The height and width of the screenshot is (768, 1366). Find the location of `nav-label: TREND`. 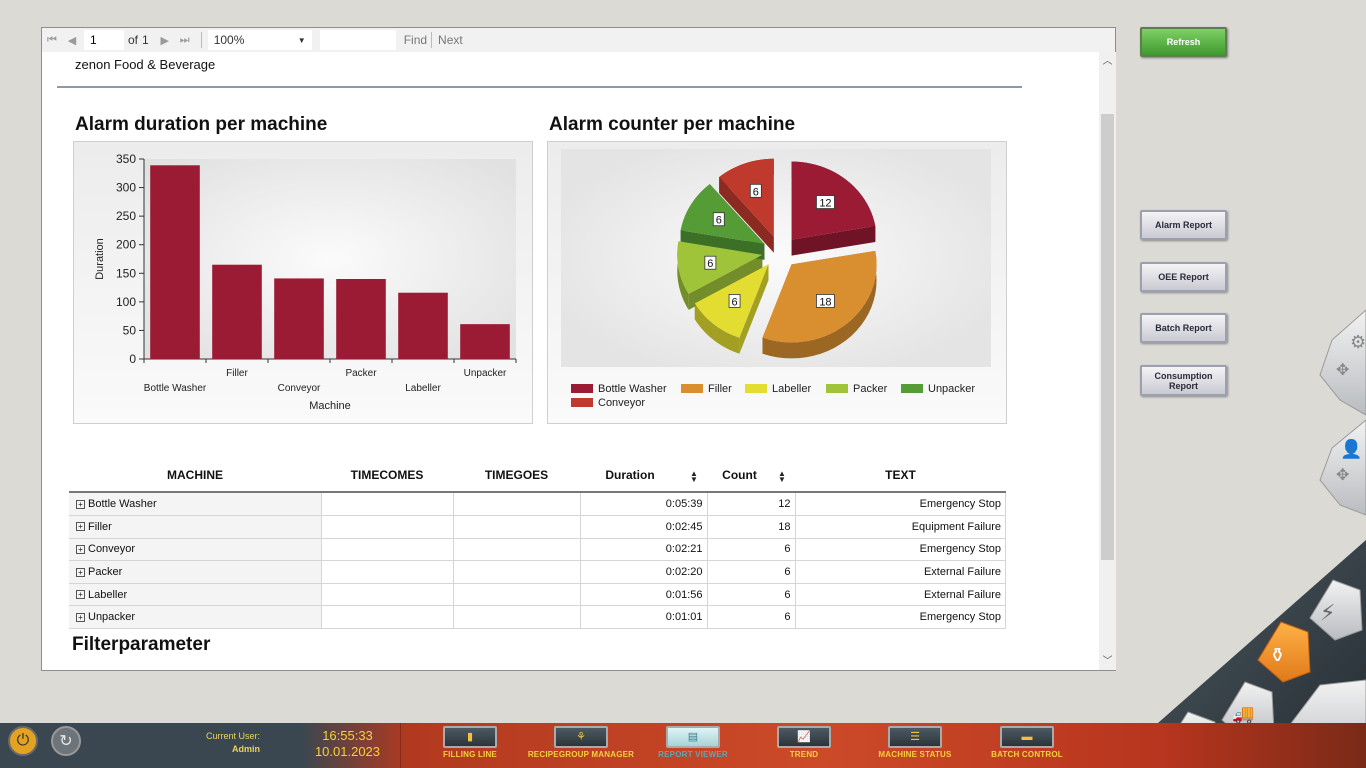

nav-label: TREND is located at coordinates (804, 754).